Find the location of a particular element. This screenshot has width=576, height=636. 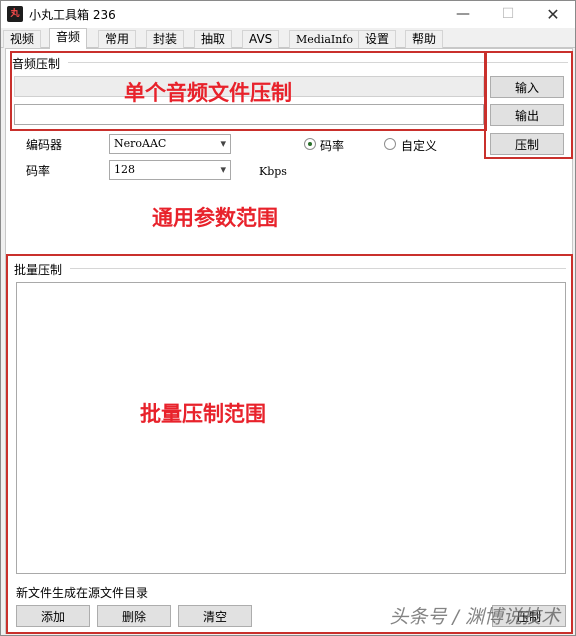

watermark-text: 头条号 / 渊博说技术 is located at coordinates (474, 617).